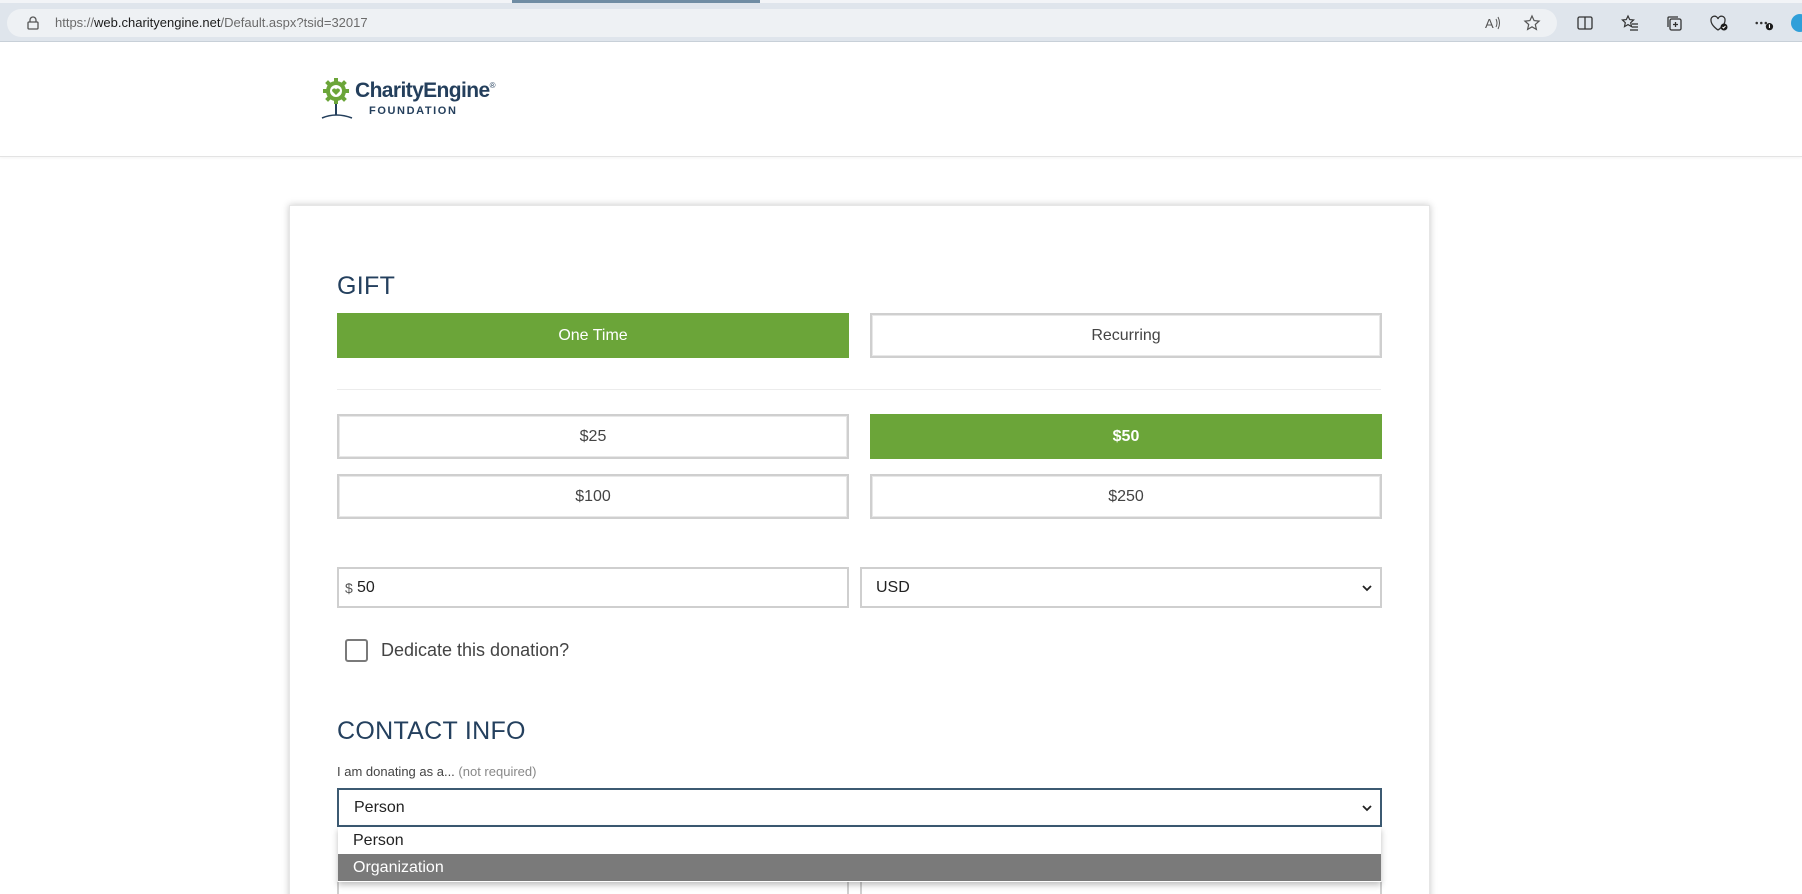  Describe the element at coordinates (1126, 335) in the screenshot. I see `recurring-button: Recurring` at that location.